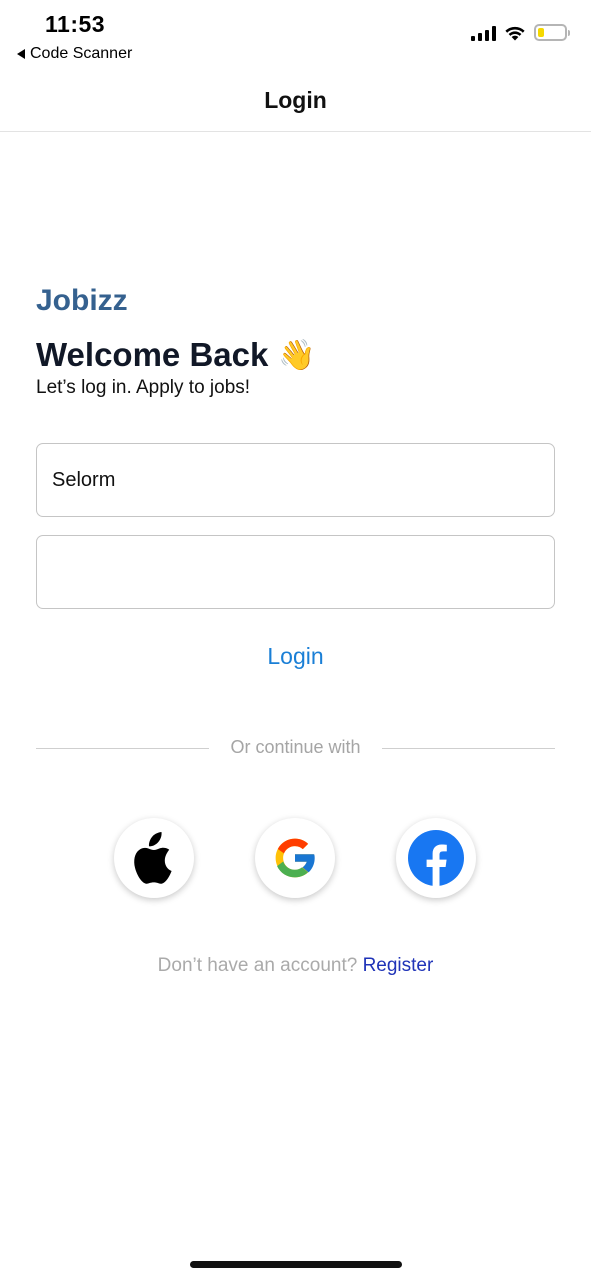 The image size is (591, 1280). Describe the element at coordinates (295, 572) in the screenshot. I see `password-field` at that location.